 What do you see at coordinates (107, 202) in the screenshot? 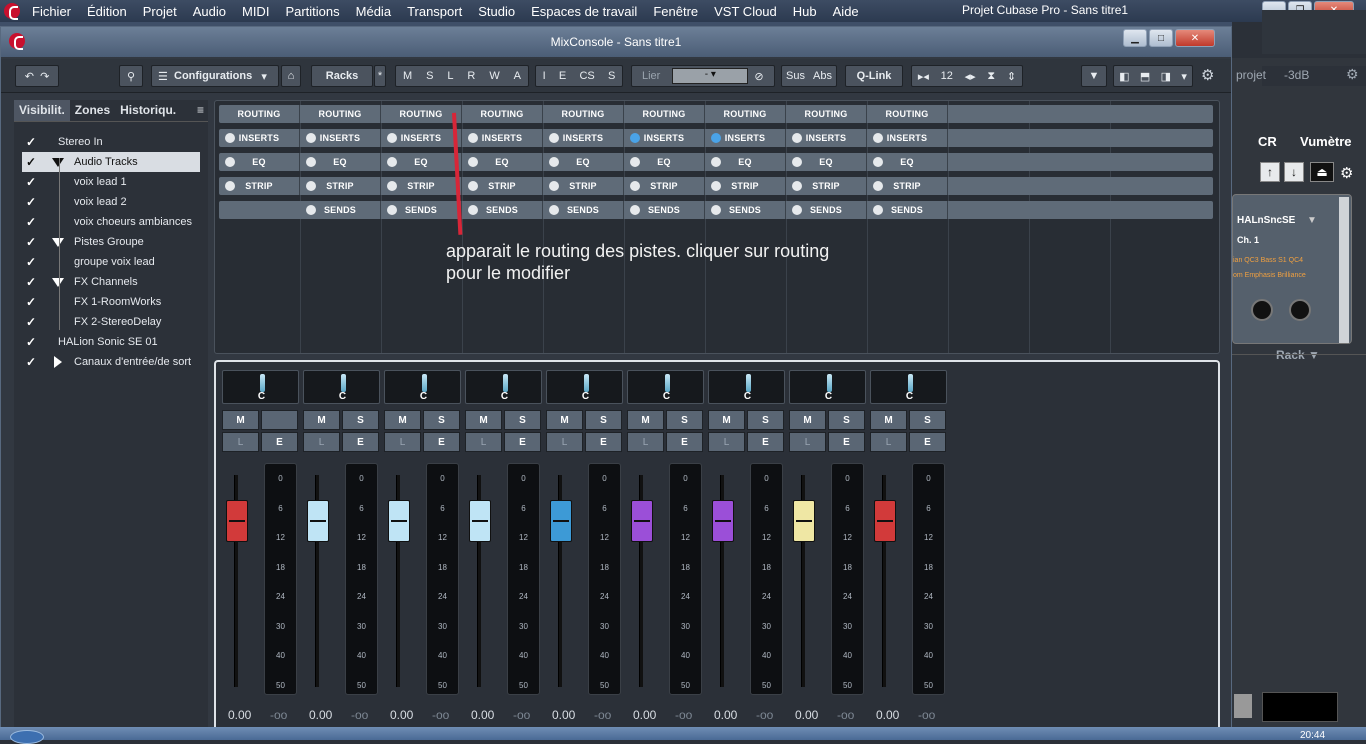
I see `tree-row: ✓ voix lead 2` at bounding box center [107, 202].